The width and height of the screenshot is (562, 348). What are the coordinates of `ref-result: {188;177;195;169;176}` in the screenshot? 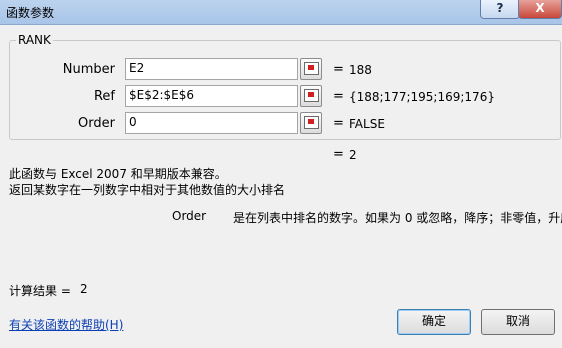 It's located at (422, 97).